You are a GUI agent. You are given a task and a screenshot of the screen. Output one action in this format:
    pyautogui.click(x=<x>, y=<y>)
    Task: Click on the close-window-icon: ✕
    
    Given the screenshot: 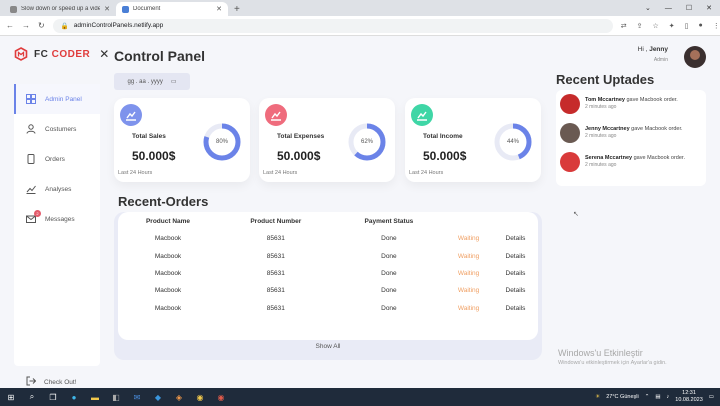 What is the action you would take?
    pyautogui.click(x=709, y=8)
    